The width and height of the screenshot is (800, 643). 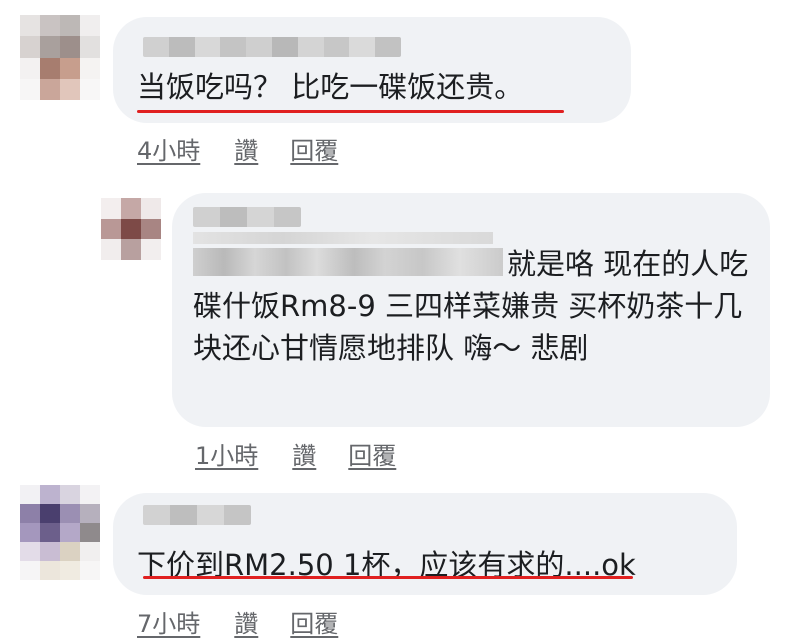 I want to click on timestamp-link: 1小時, so click(x=226, y=453).